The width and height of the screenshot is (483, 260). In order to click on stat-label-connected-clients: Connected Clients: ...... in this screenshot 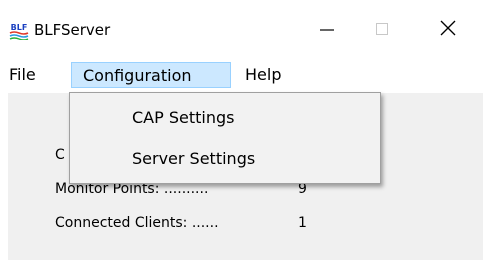, I will do `click(137, 223)`.